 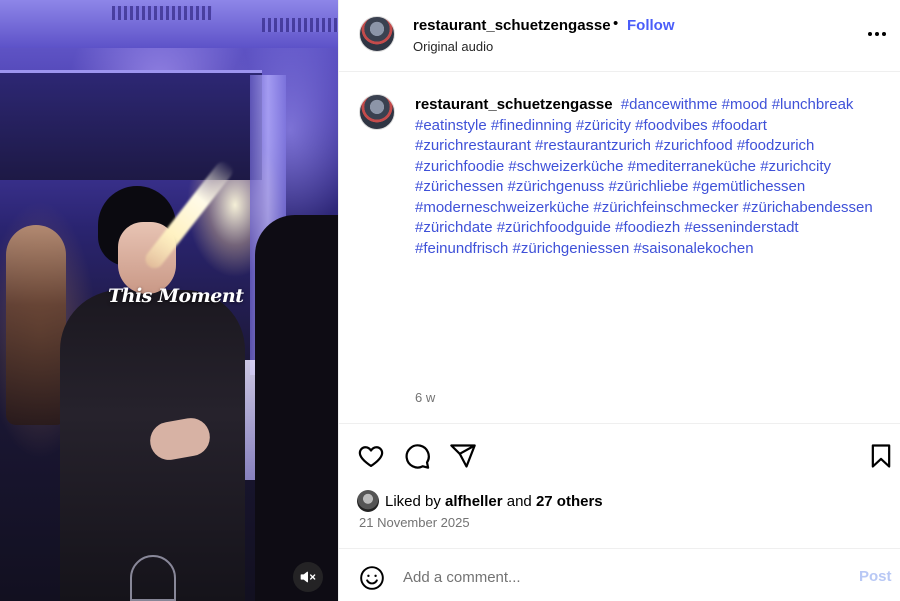 I want to click on comment-button, so click(x=417, y=456).